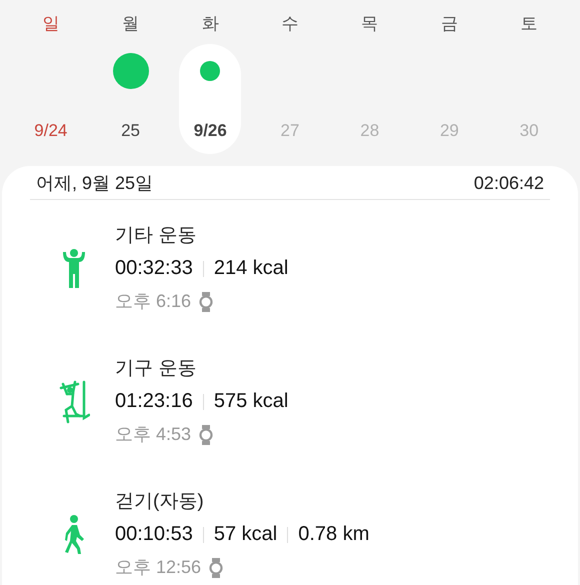 Image resolution: width=580 pixels, height=585 pixels. I want to click on start-time: 오후 12:56, so click(158, 567).